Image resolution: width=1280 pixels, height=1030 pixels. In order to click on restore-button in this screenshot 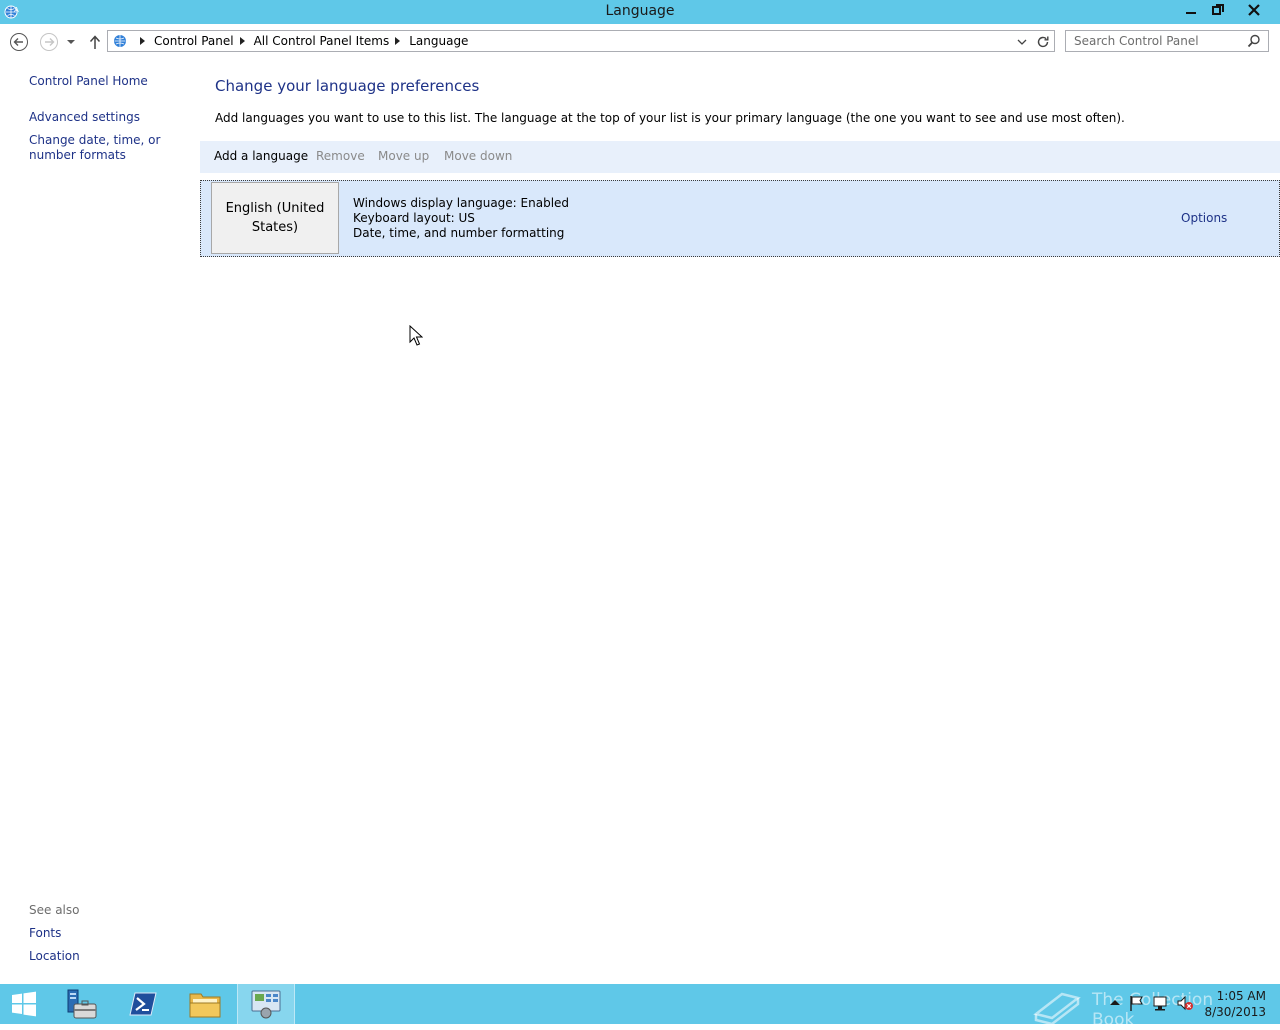, I will do `click(1218, 10)`.